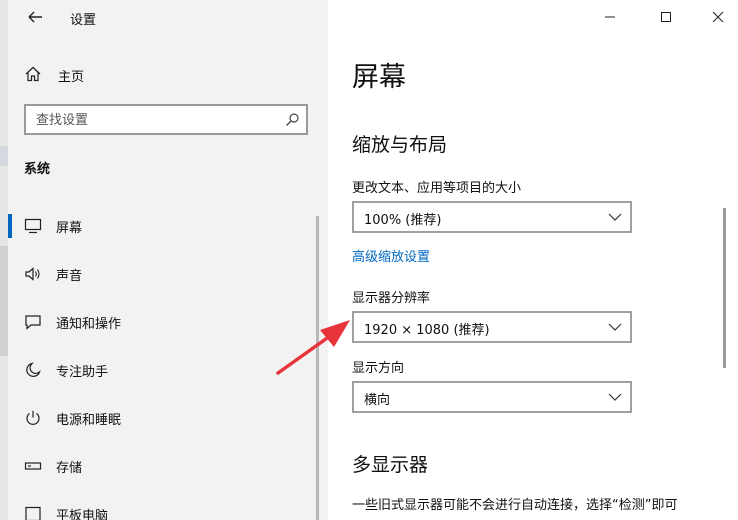 This screenshot has width=738, height=520. Describe the element at coordinates (403, 220) in the screenshot. I see `scale-value: 100% (推荐)` at that location.